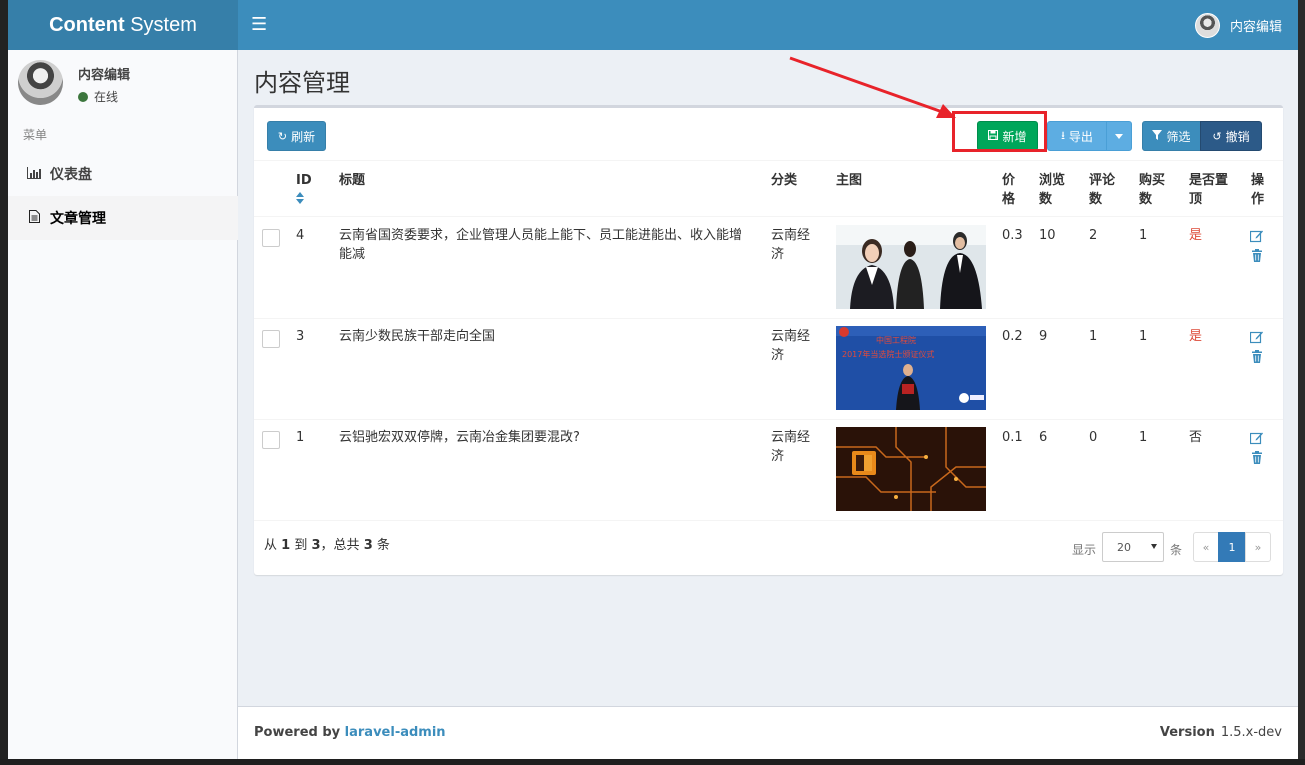 Image resolution: width=1305 pixels, height=765 pixels. Describe the element at coordinates (1093, 437) in the screenshot. I see `cell-comments: 0` at that location.